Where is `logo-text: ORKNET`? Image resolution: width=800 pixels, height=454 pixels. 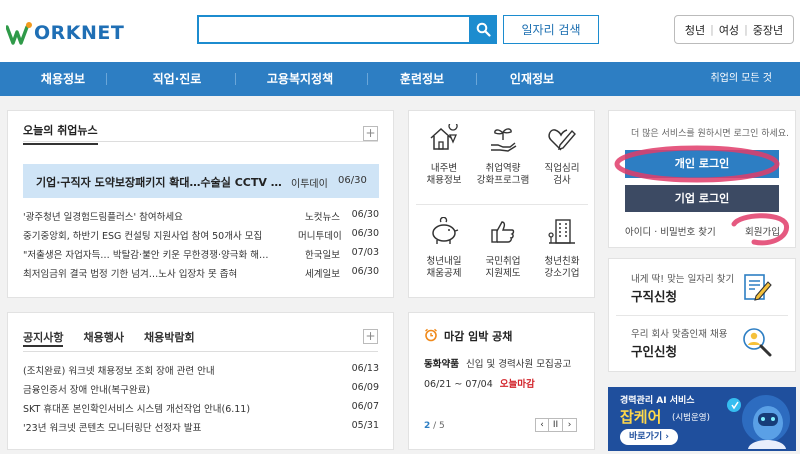
logo-text: ORKNET is located at coordinates (79, 33).